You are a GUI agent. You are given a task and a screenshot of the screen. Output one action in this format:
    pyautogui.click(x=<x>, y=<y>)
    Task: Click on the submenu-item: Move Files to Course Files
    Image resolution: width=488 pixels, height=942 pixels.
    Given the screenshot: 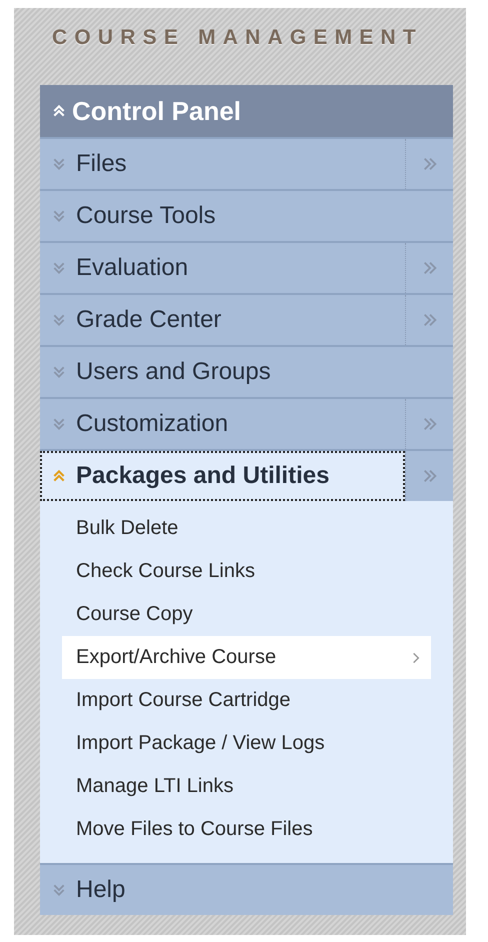 What is the action you would take?
    pyautogui.click(x=246, y=829)
    